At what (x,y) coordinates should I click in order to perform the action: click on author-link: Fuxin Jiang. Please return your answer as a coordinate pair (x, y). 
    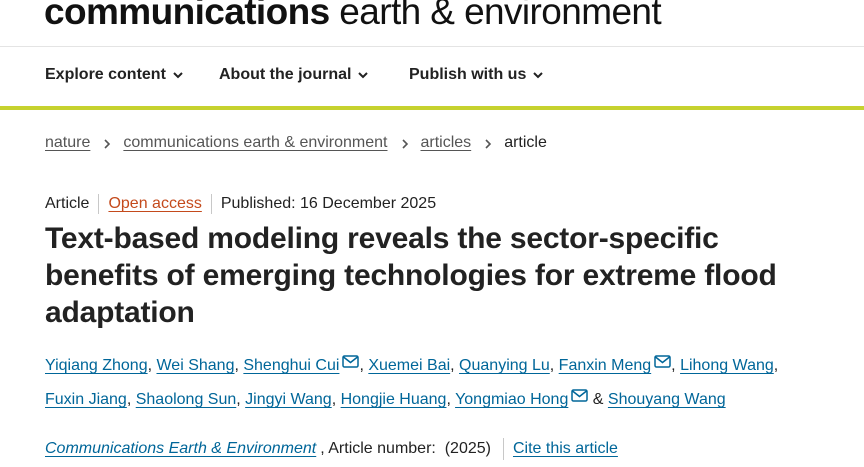
    Looking at the image, I should click on (86, 399).